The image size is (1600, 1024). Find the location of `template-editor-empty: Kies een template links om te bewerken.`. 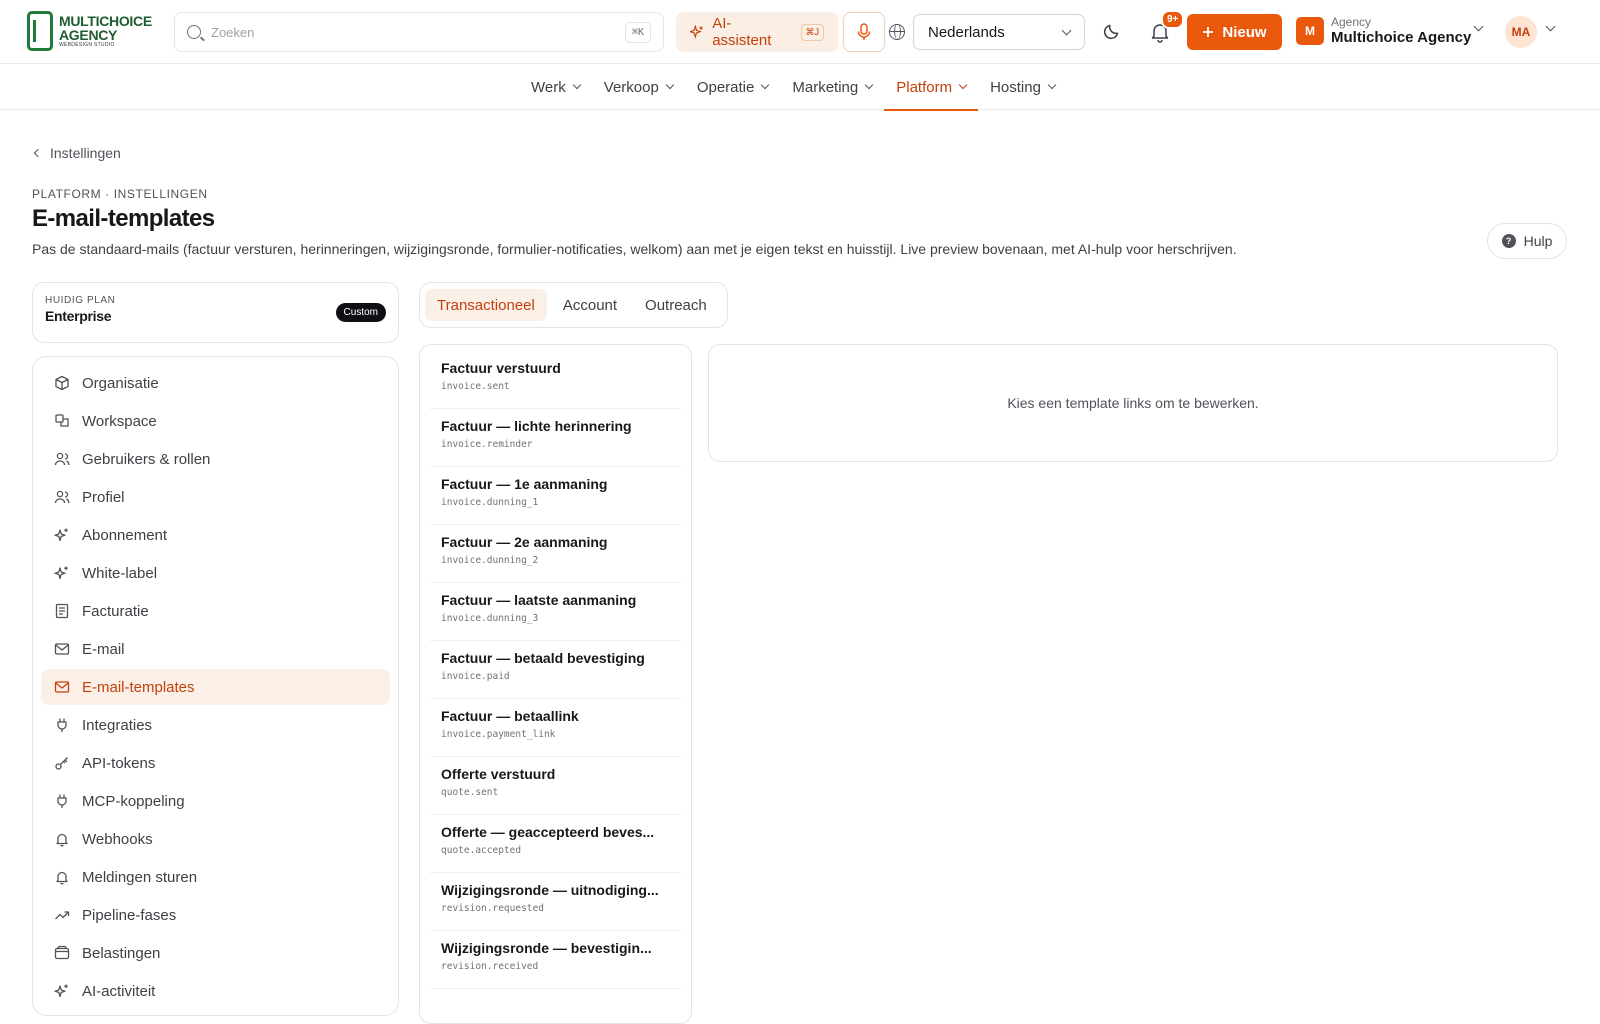

template-editor-empty: Kies een template links om te bewerken. is located at coordinates (1133, 403).